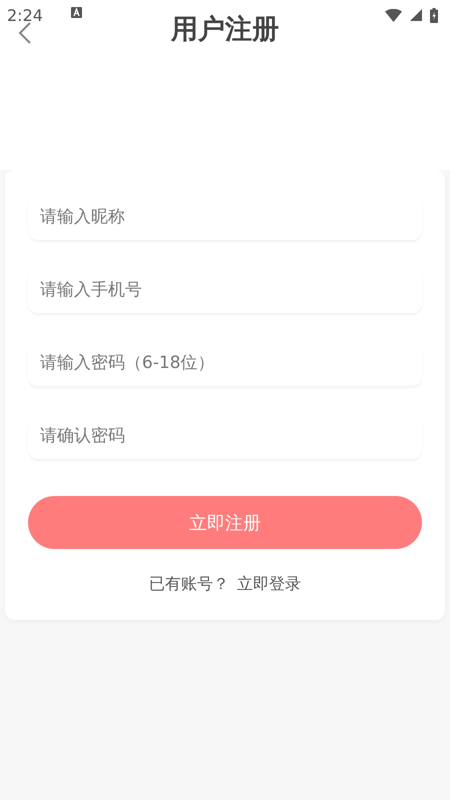  What do you see at coordinates (393, 15) in the screenshot?
I see `wifi-icon` at bounding box center [393, 15].